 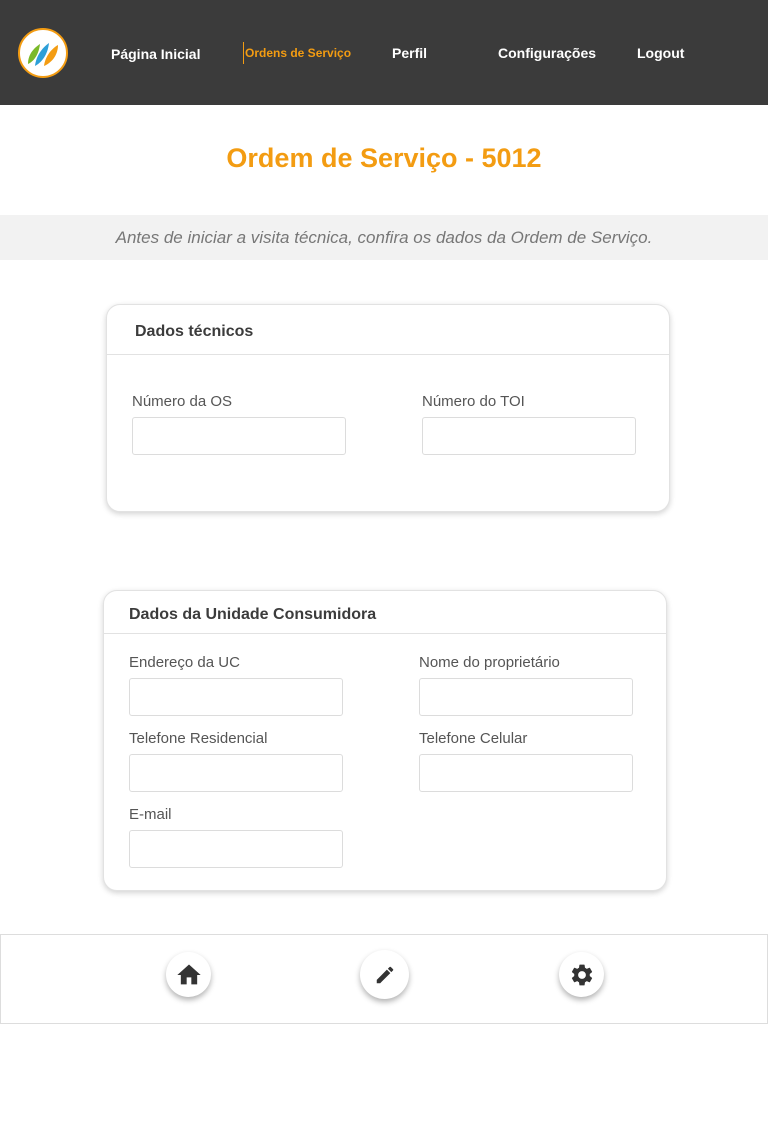 I want to click on address-input, so click(x=236, y=697).